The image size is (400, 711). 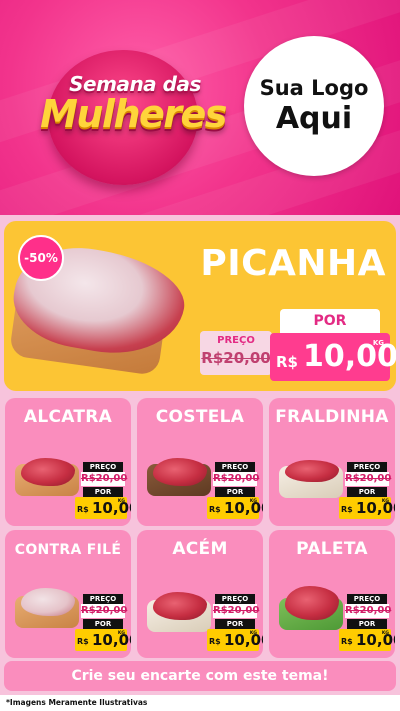 I want to click on product-name: ACÉM, so click(x=200, y=549).